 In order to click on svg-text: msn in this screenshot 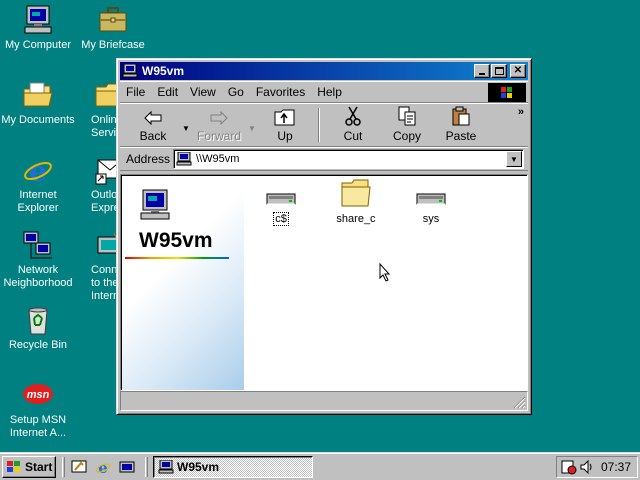, I will do `click(38, 395)`.